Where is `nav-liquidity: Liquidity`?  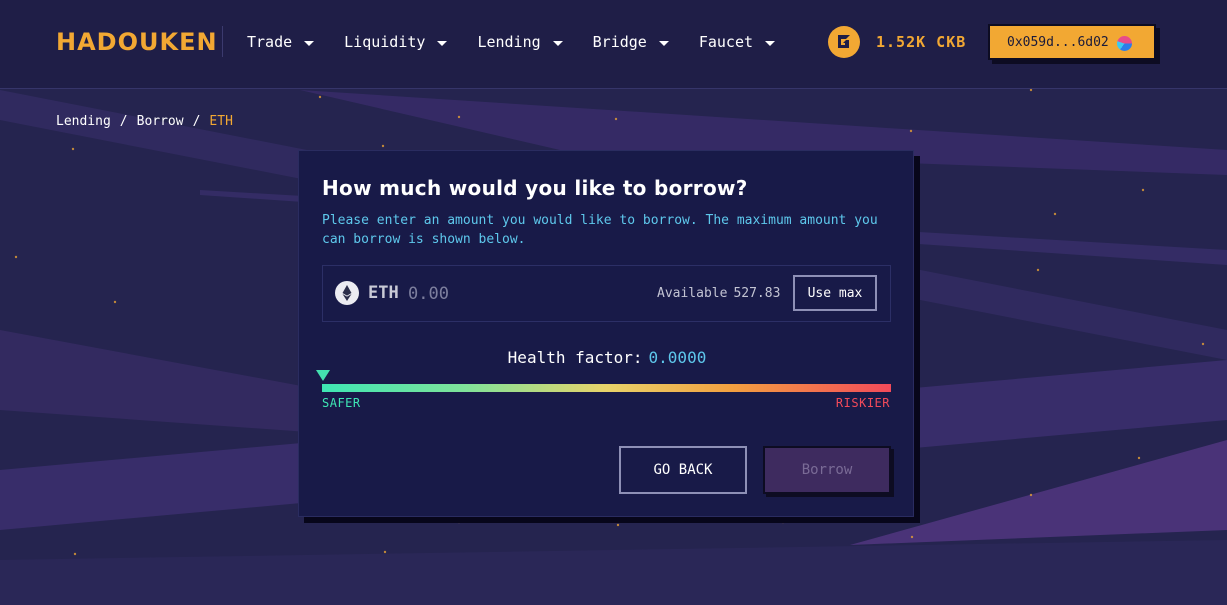
nav-liquidity: Liquidity is located at coordinates (396, 42).